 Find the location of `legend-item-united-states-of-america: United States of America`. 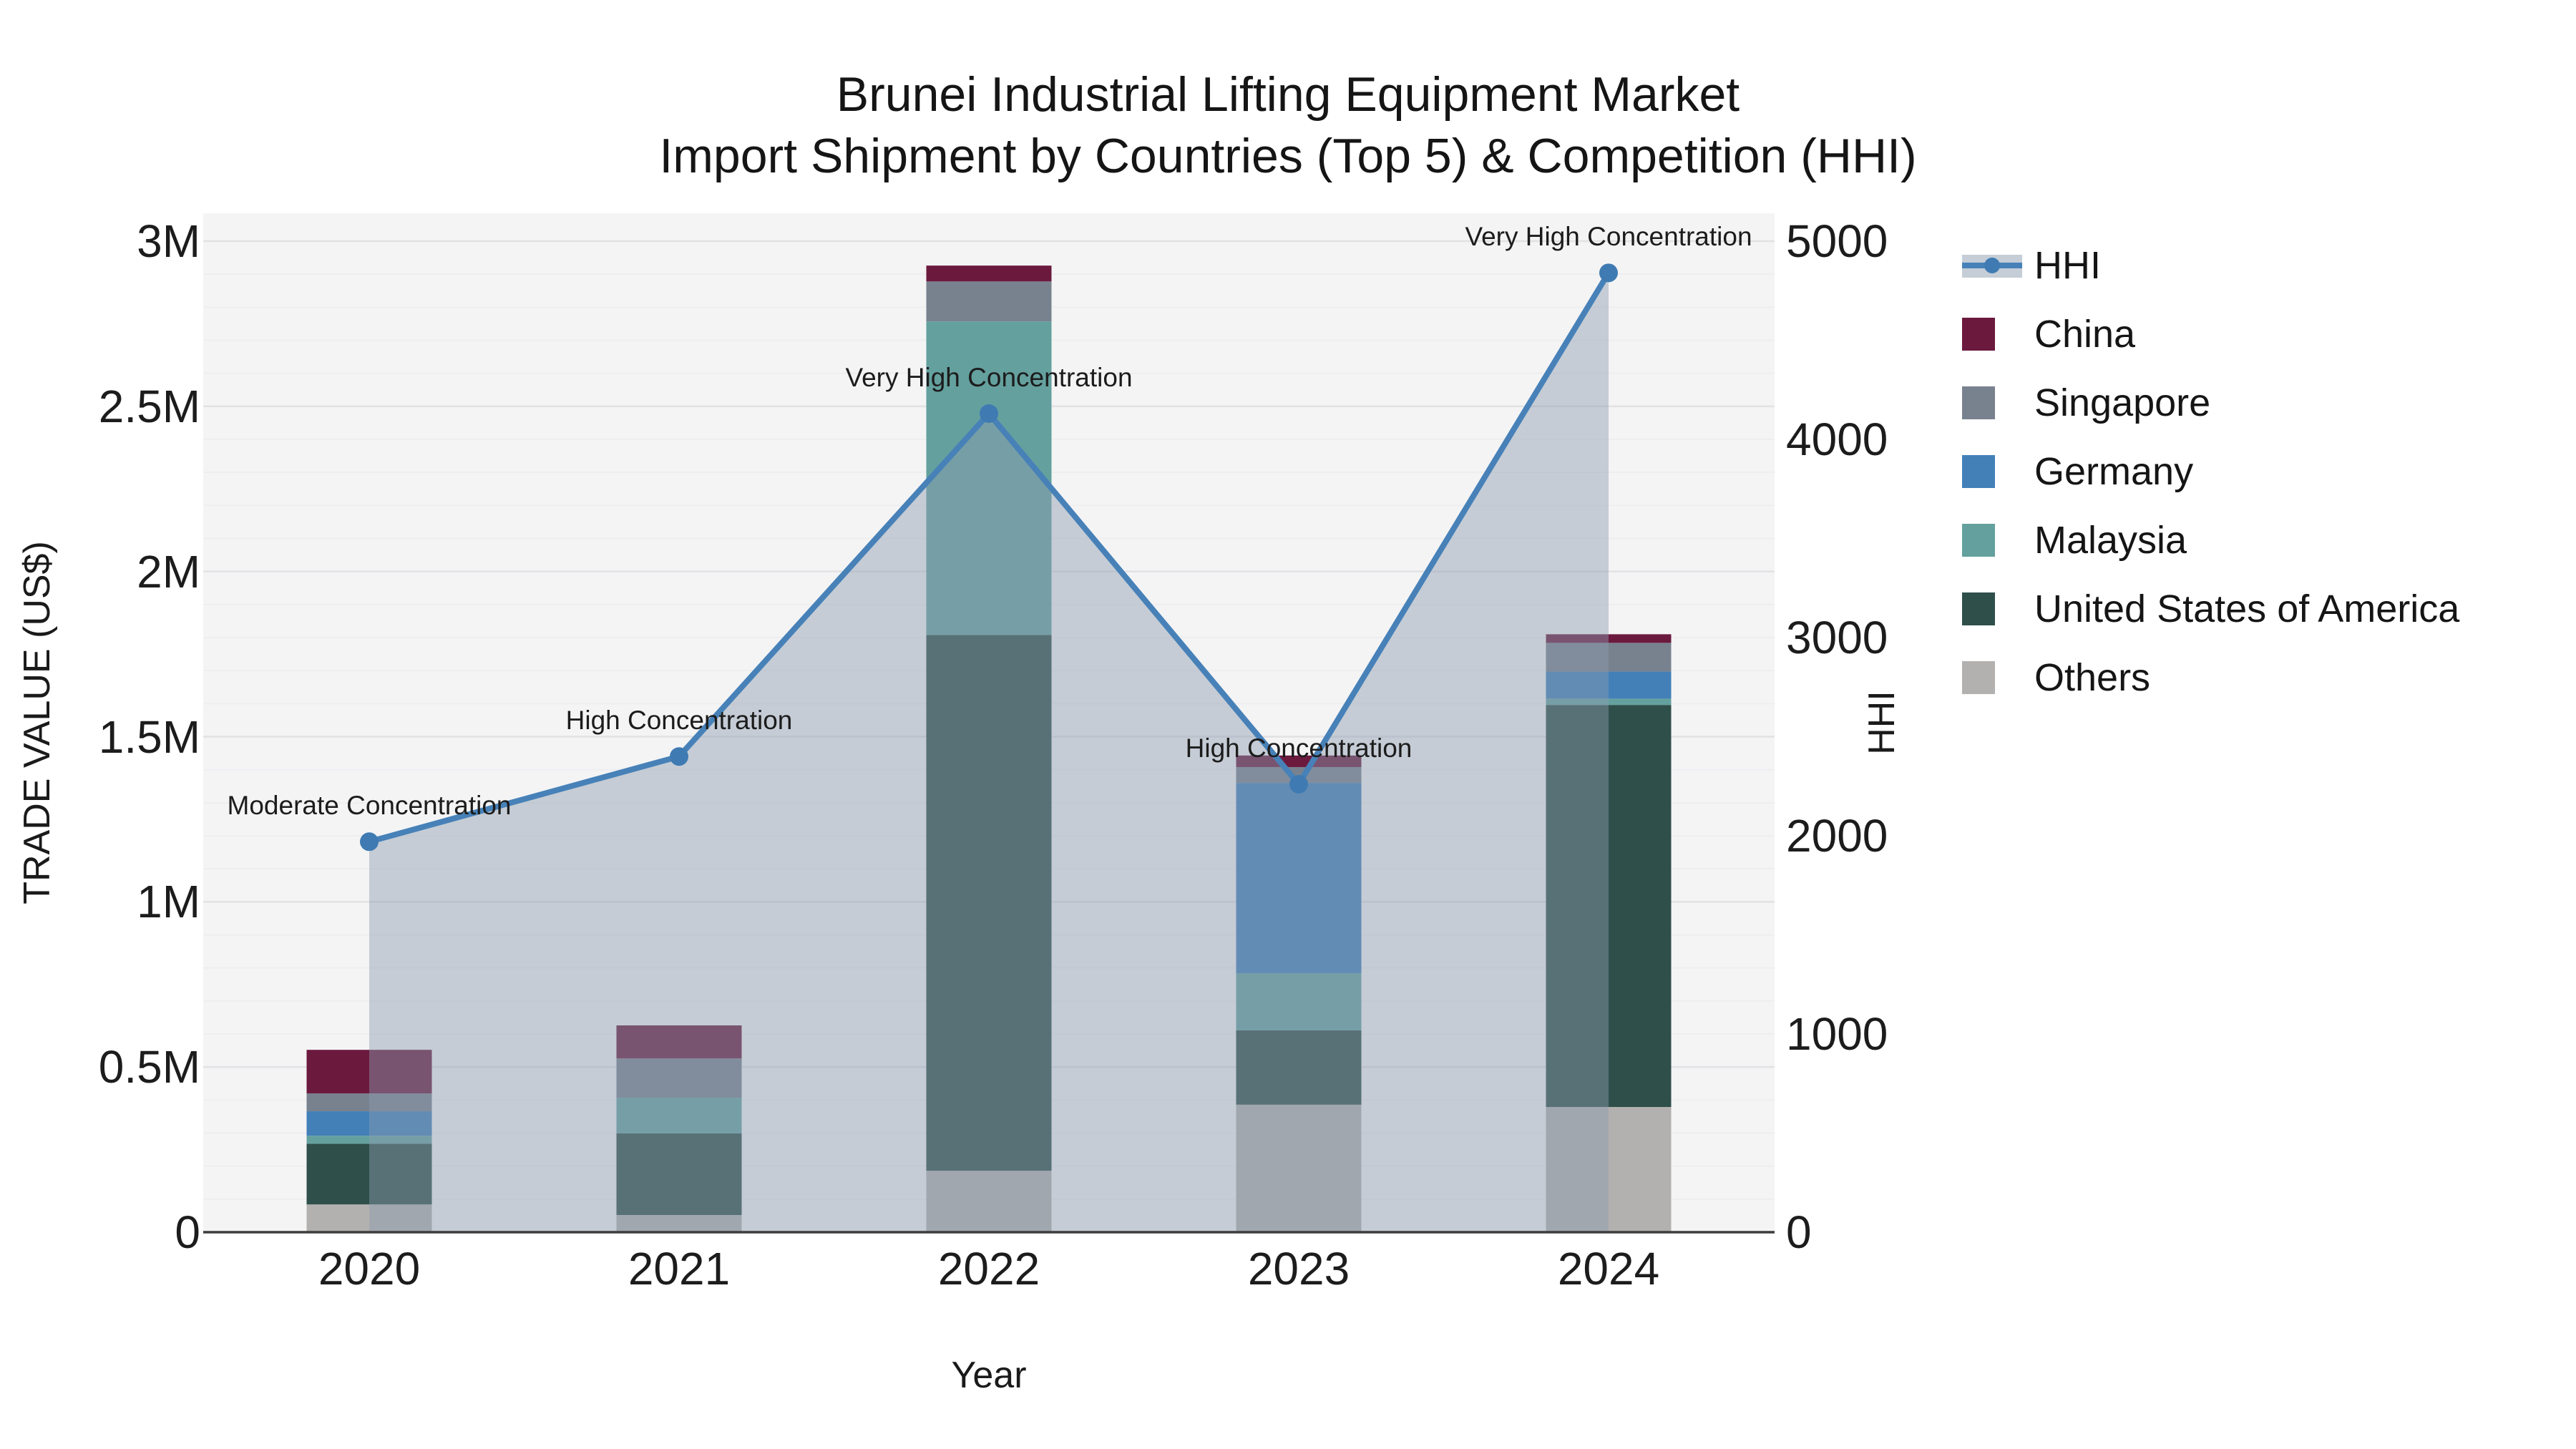

legend-item-united-states-of-america: United States of America is located at coordinates (2210, 609).